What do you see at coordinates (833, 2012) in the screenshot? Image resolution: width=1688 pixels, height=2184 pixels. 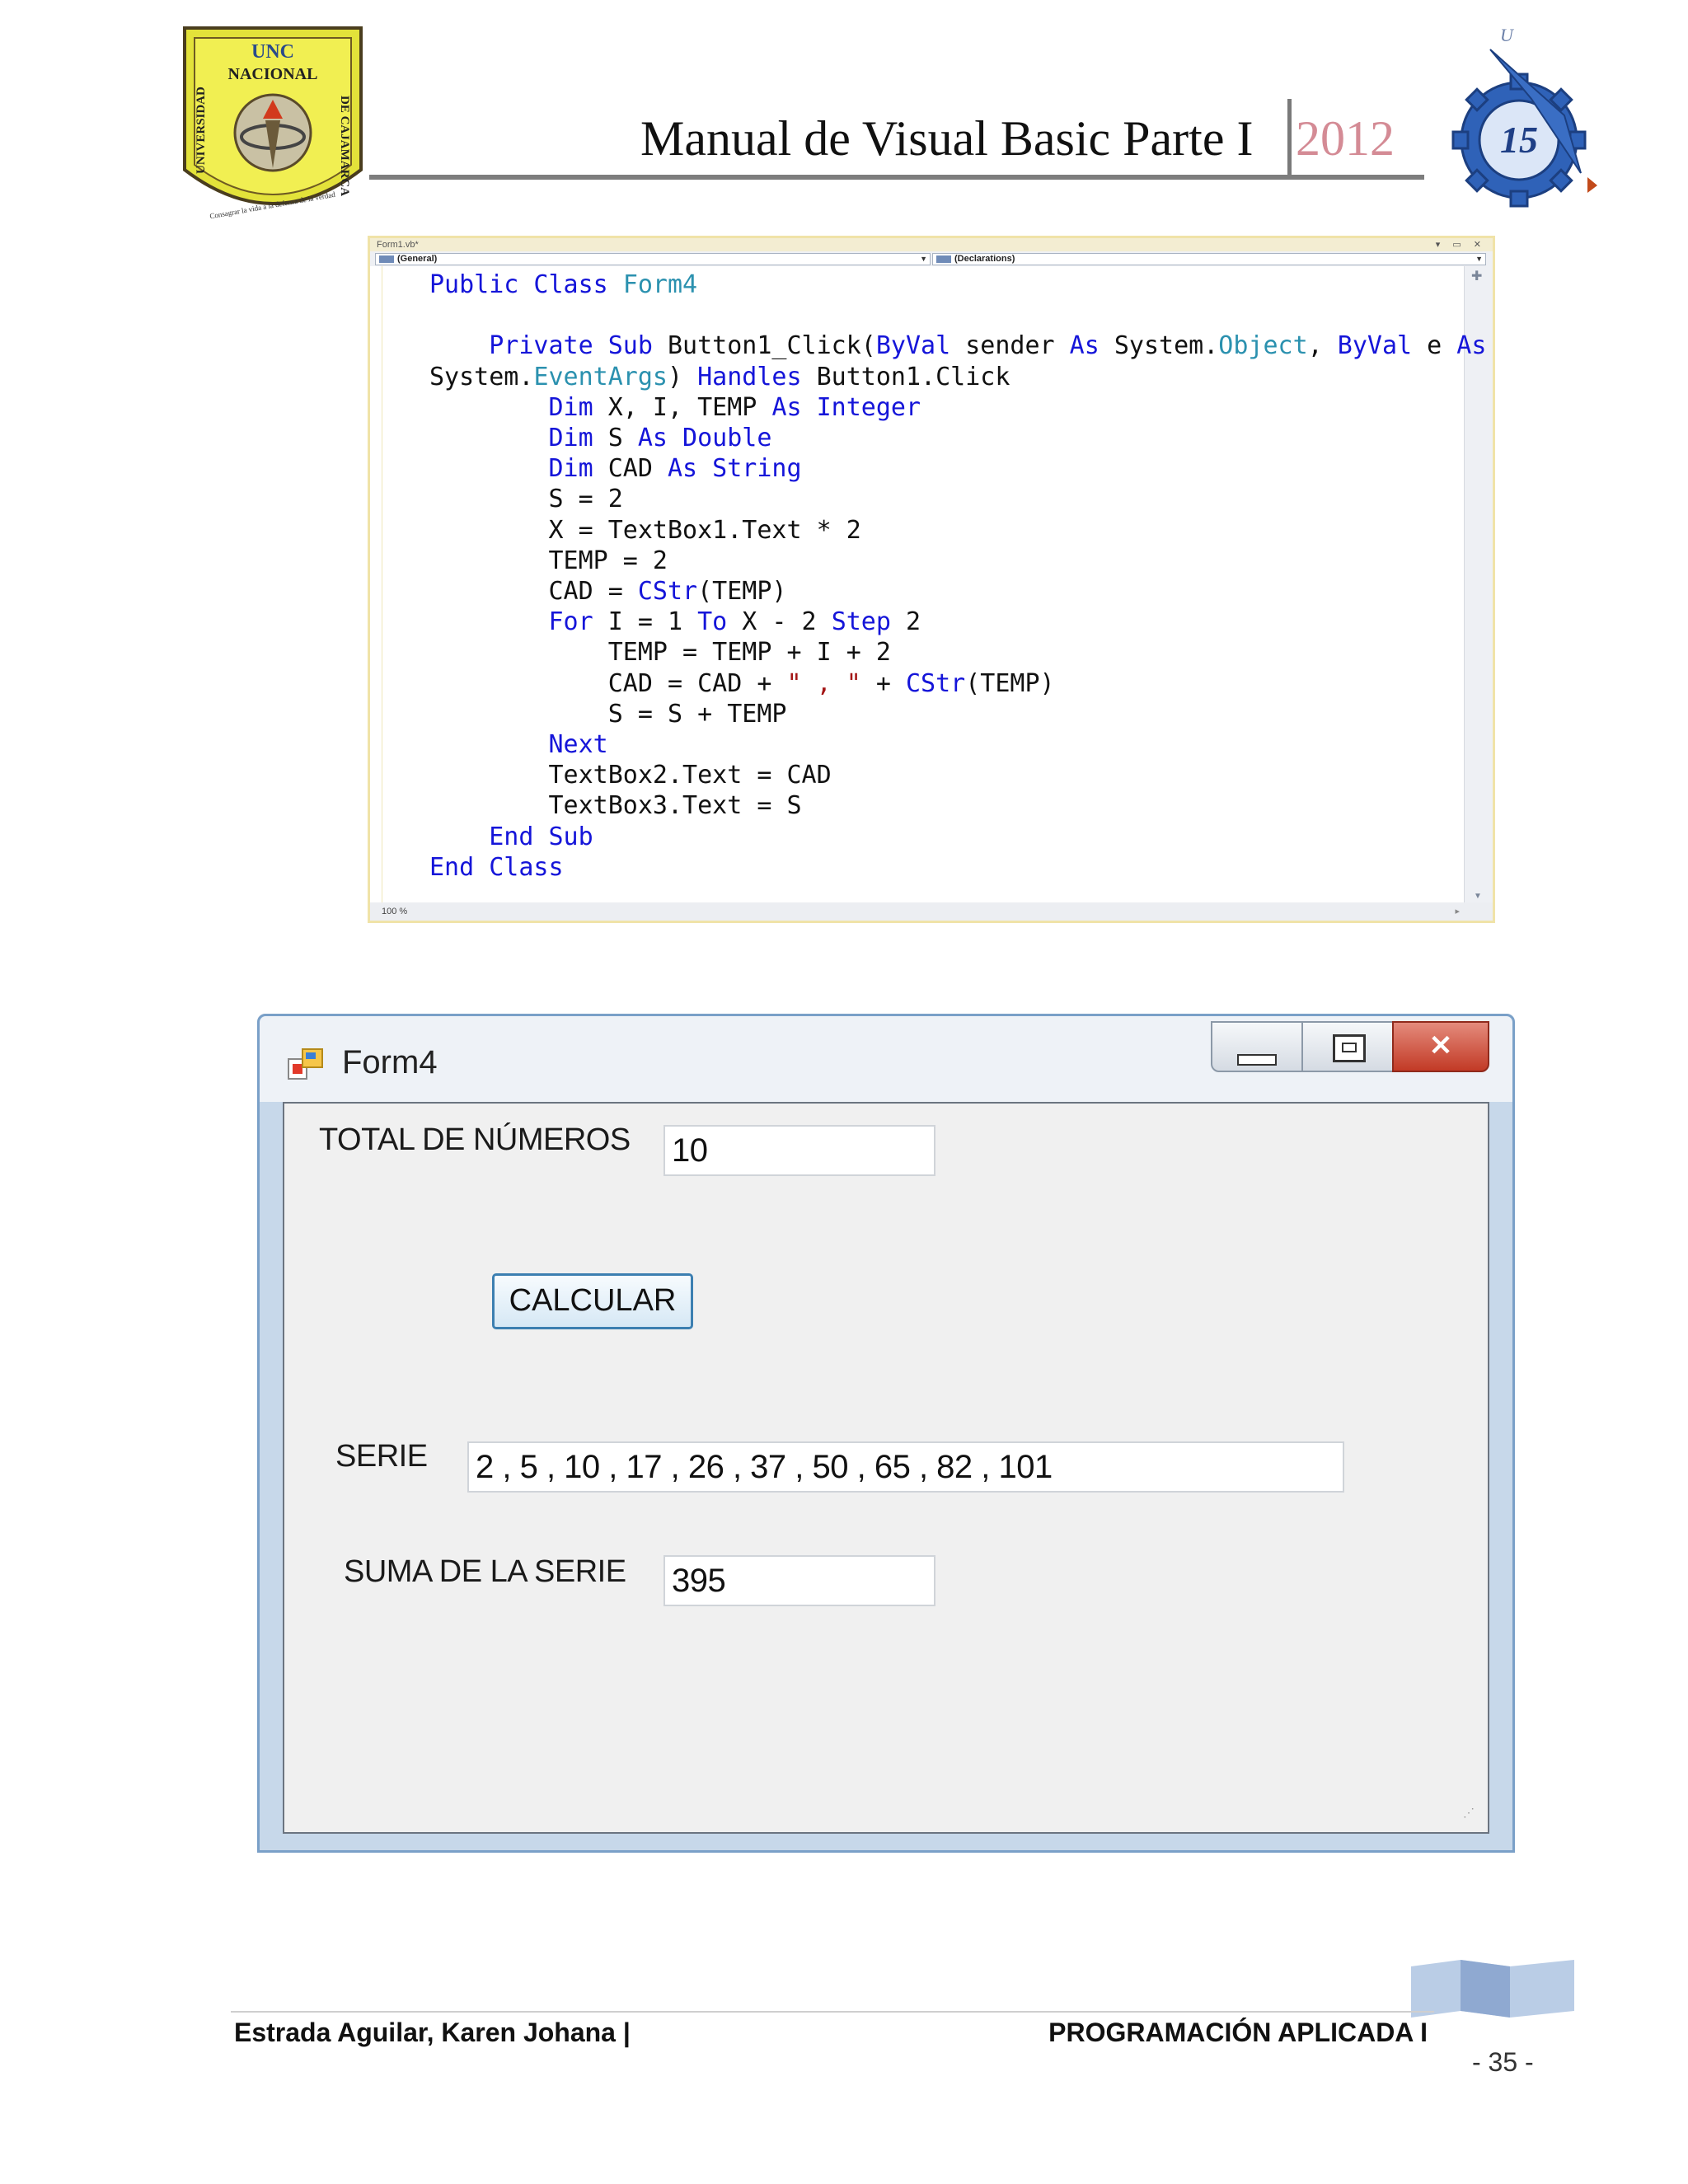 I see `footer-rule` at bounding box center [833, 2012].